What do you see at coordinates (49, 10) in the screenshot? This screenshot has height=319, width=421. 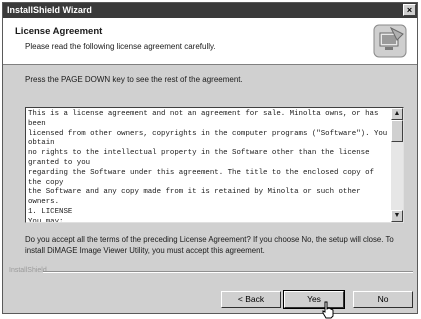 I see `window-title: InstallShield Wizard` at bounding box center [49, 10].